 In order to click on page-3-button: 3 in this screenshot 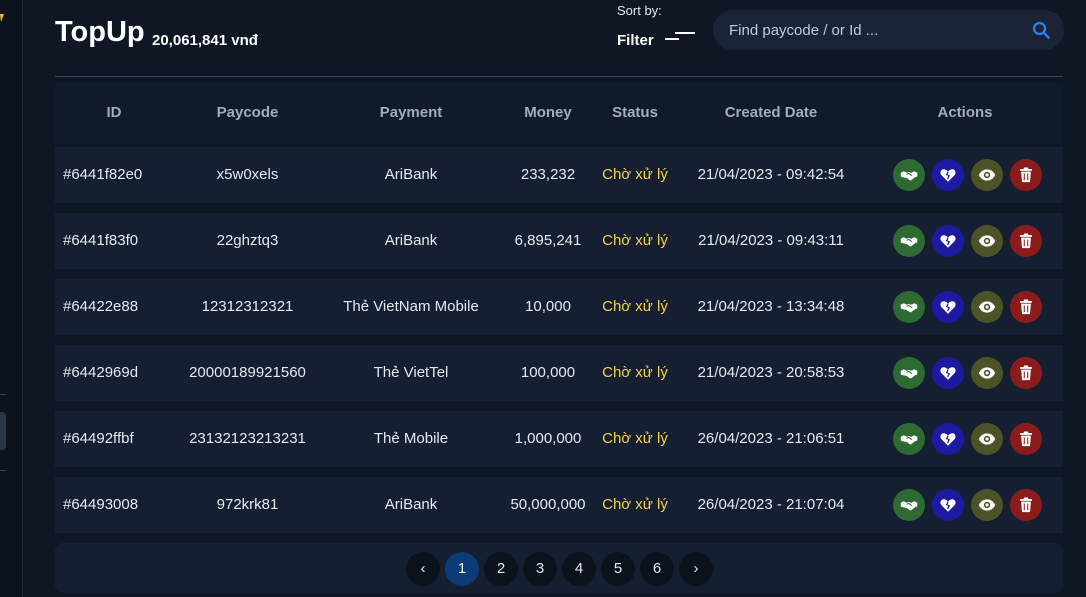, I will do `click(540, 569)`.